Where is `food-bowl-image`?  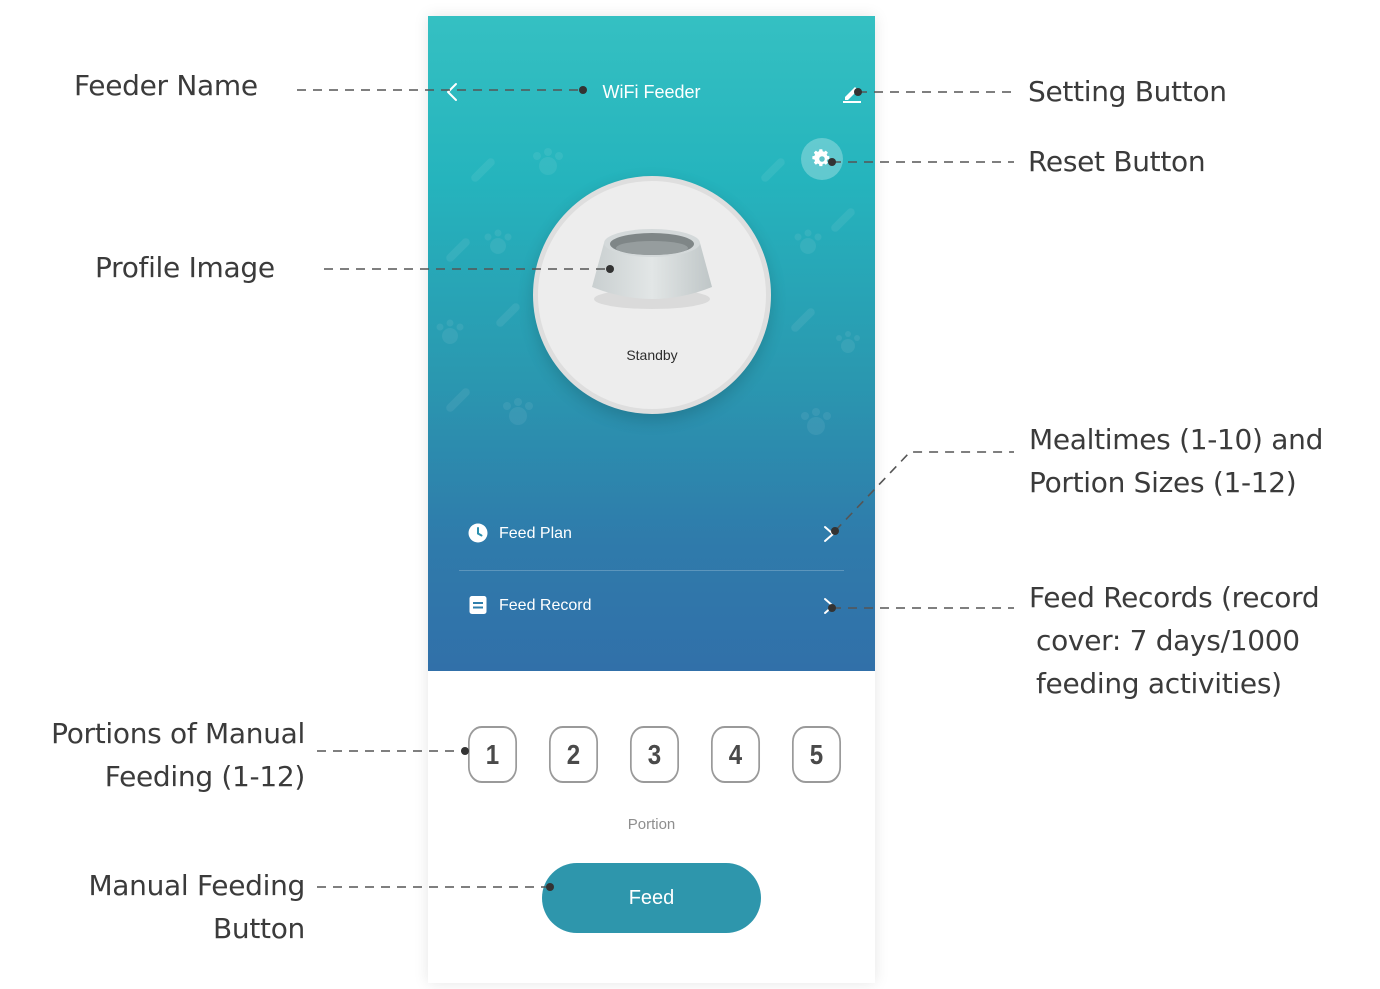
food-bowl-image is located at coordinates (652, 269).